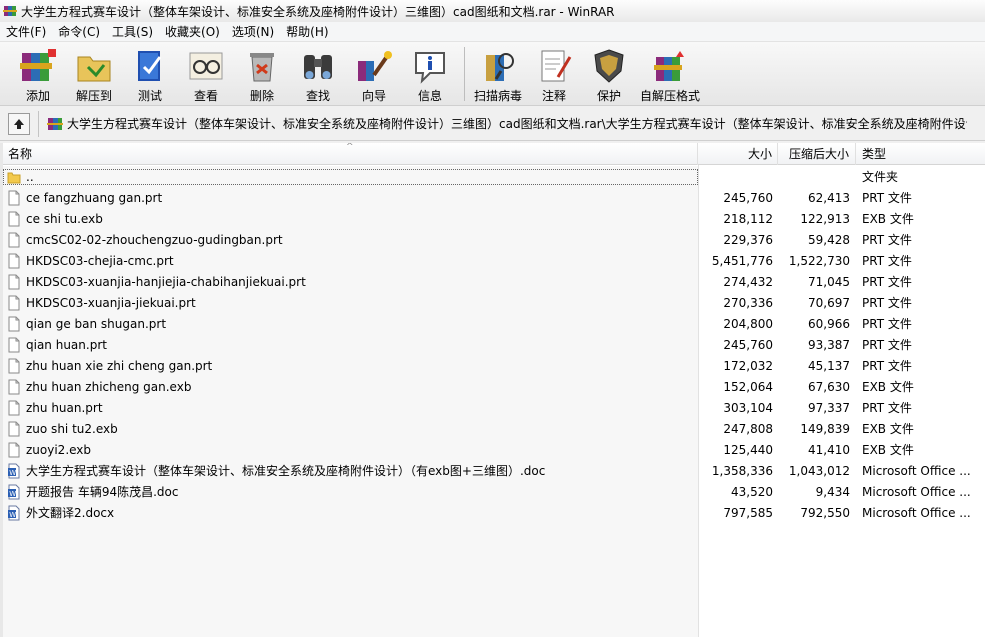 This screenshot has width=985, height=637. Describe the element at coordinates (350, 154) in the screenshot. I see `column-header-name: 名称 ^` at that location.